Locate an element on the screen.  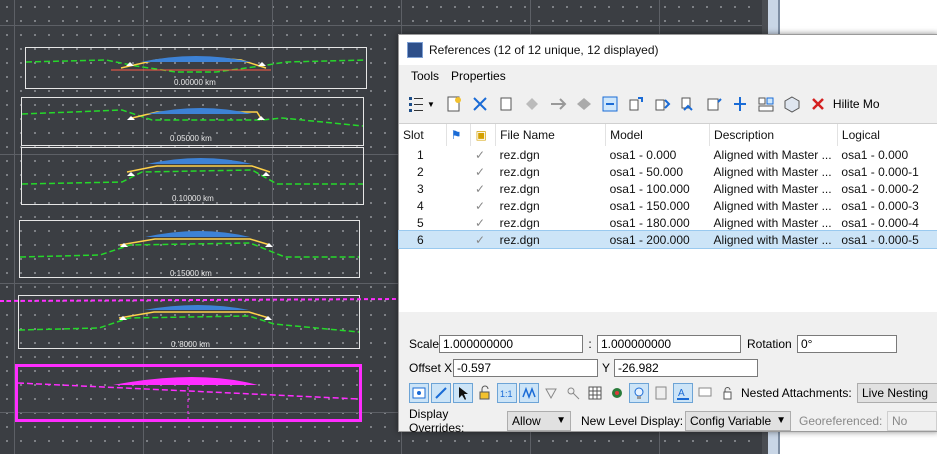
cross-section-3: 0.10000 km is located at coordinates (192, 176).